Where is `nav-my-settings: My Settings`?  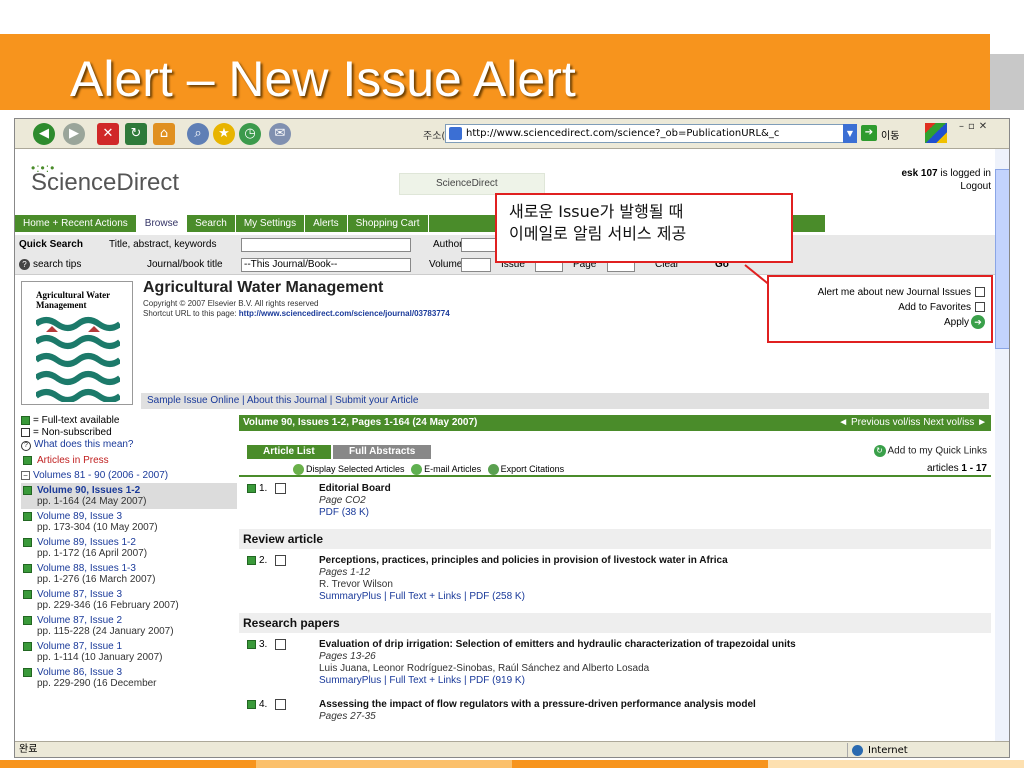 nav-my-settings: My Settings is located at coordinates (271, 223).